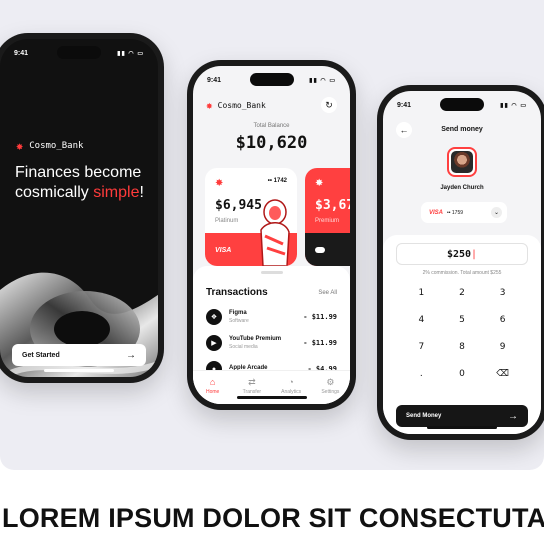 This screenshot has height=541, width=544. I want to click on amount-input: $250 |, so click(462, 254).